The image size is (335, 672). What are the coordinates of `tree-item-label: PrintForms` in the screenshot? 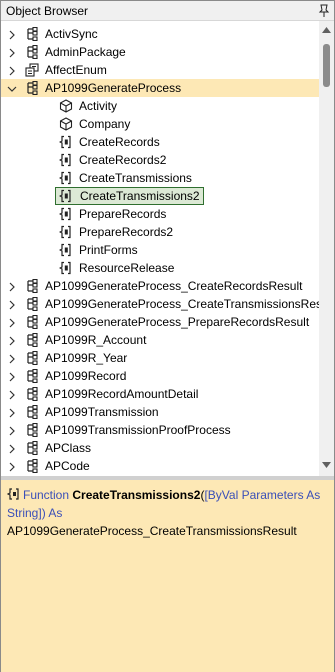 It's located at (108, 250).